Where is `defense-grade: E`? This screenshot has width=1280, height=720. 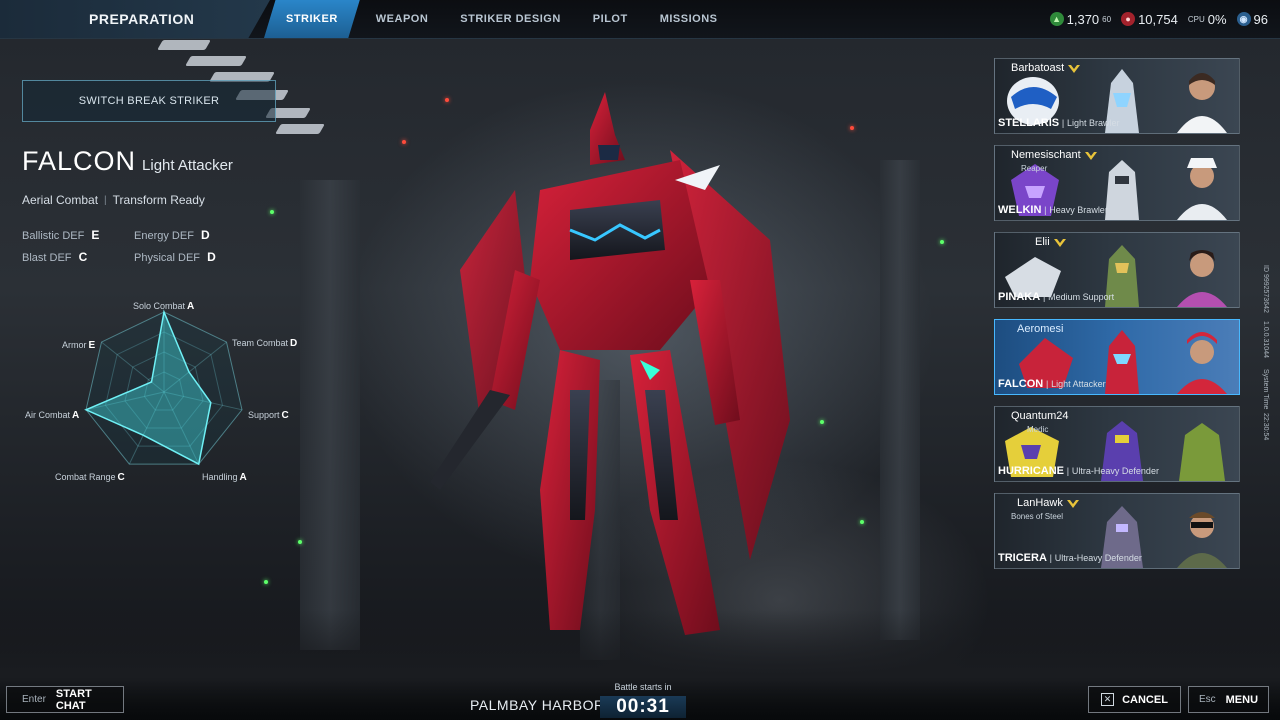 defense-grade: E is located at coordinates (95, 235).